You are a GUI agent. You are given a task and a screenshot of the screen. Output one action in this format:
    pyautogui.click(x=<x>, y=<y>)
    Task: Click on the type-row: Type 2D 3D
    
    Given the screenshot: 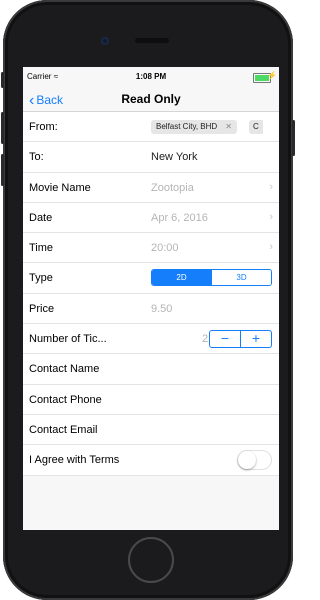 What is the action you would take?
    pyautogui.click(x=151, y=278)
    